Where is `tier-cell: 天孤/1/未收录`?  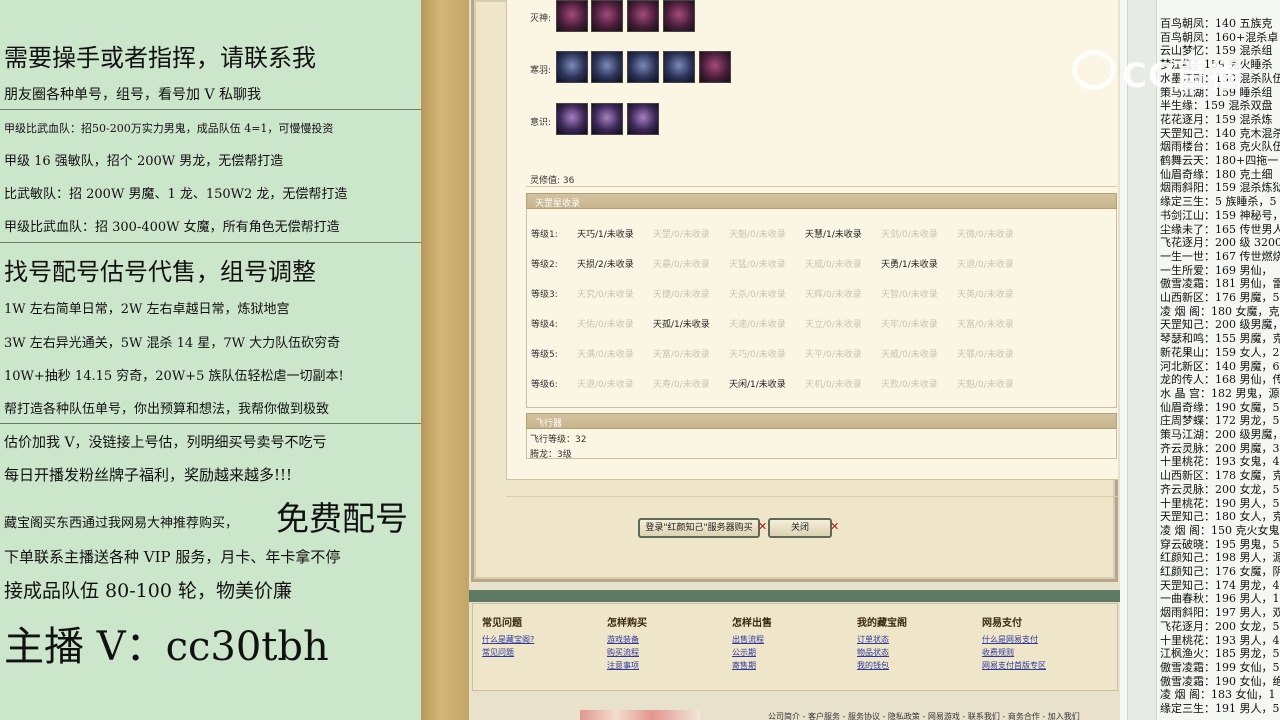 tier-cell: 天孤/1/未收录 is located at coordinates (681, 325).